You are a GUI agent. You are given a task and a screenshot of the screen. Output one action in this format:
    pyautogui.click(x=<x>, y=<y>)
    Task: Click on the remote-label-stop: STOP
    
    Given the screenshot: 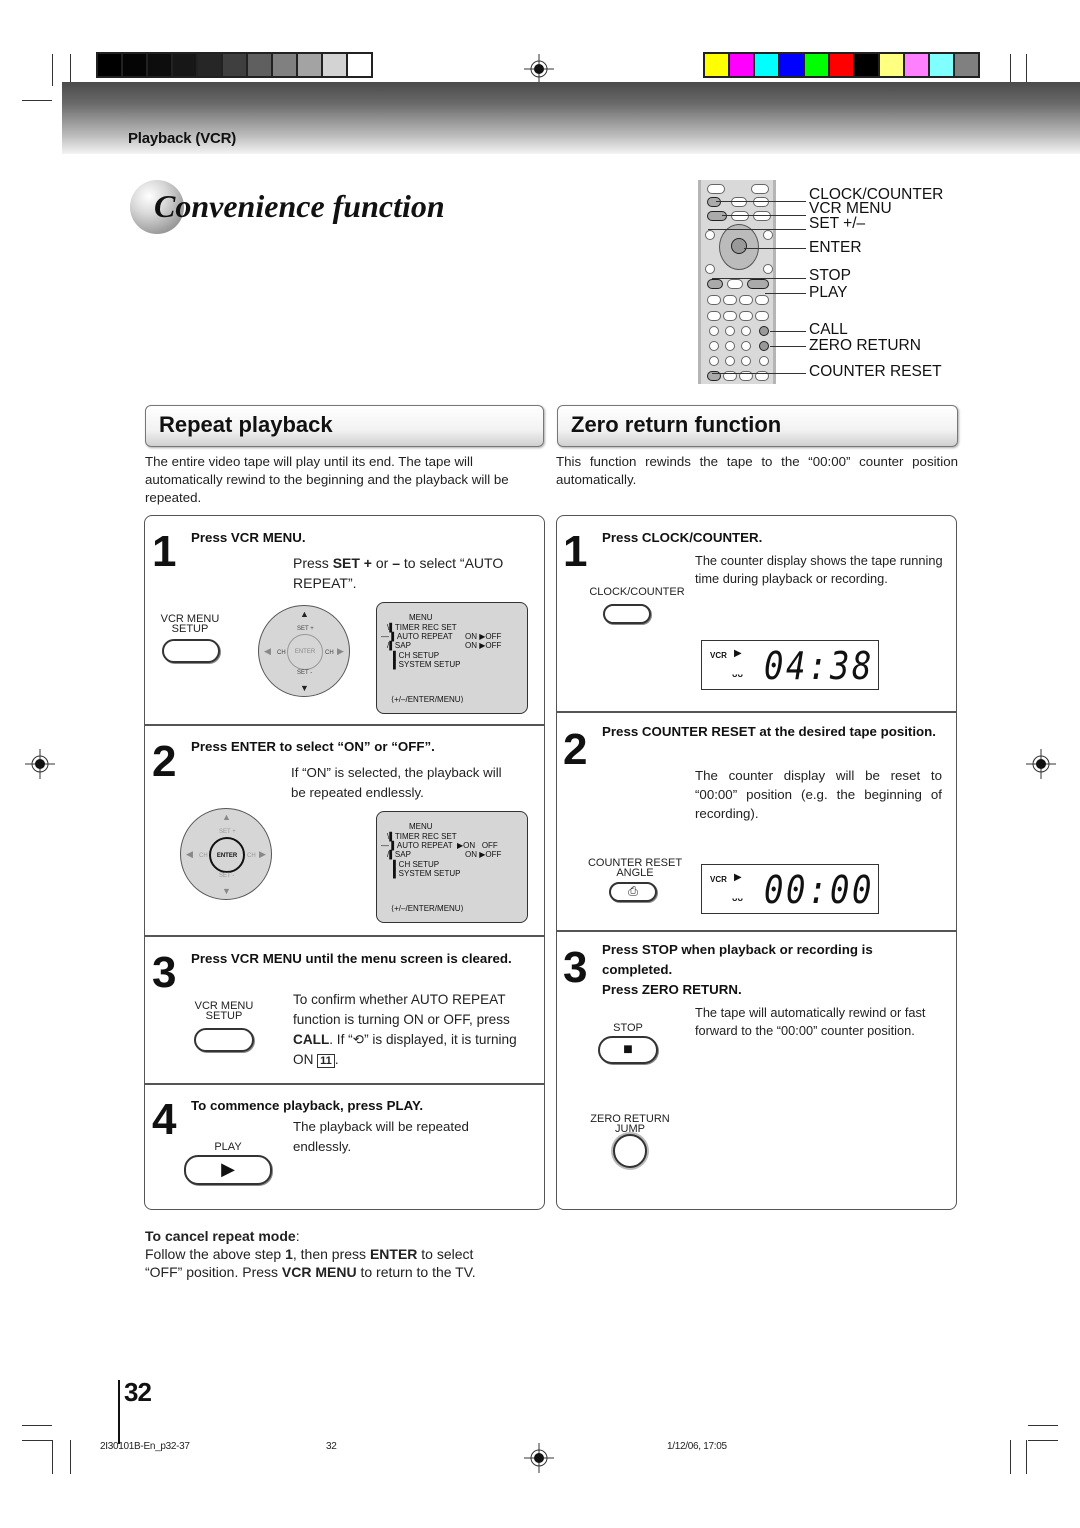 What is the action you would take?
    pyautogui.click(x=830, y=275)
    